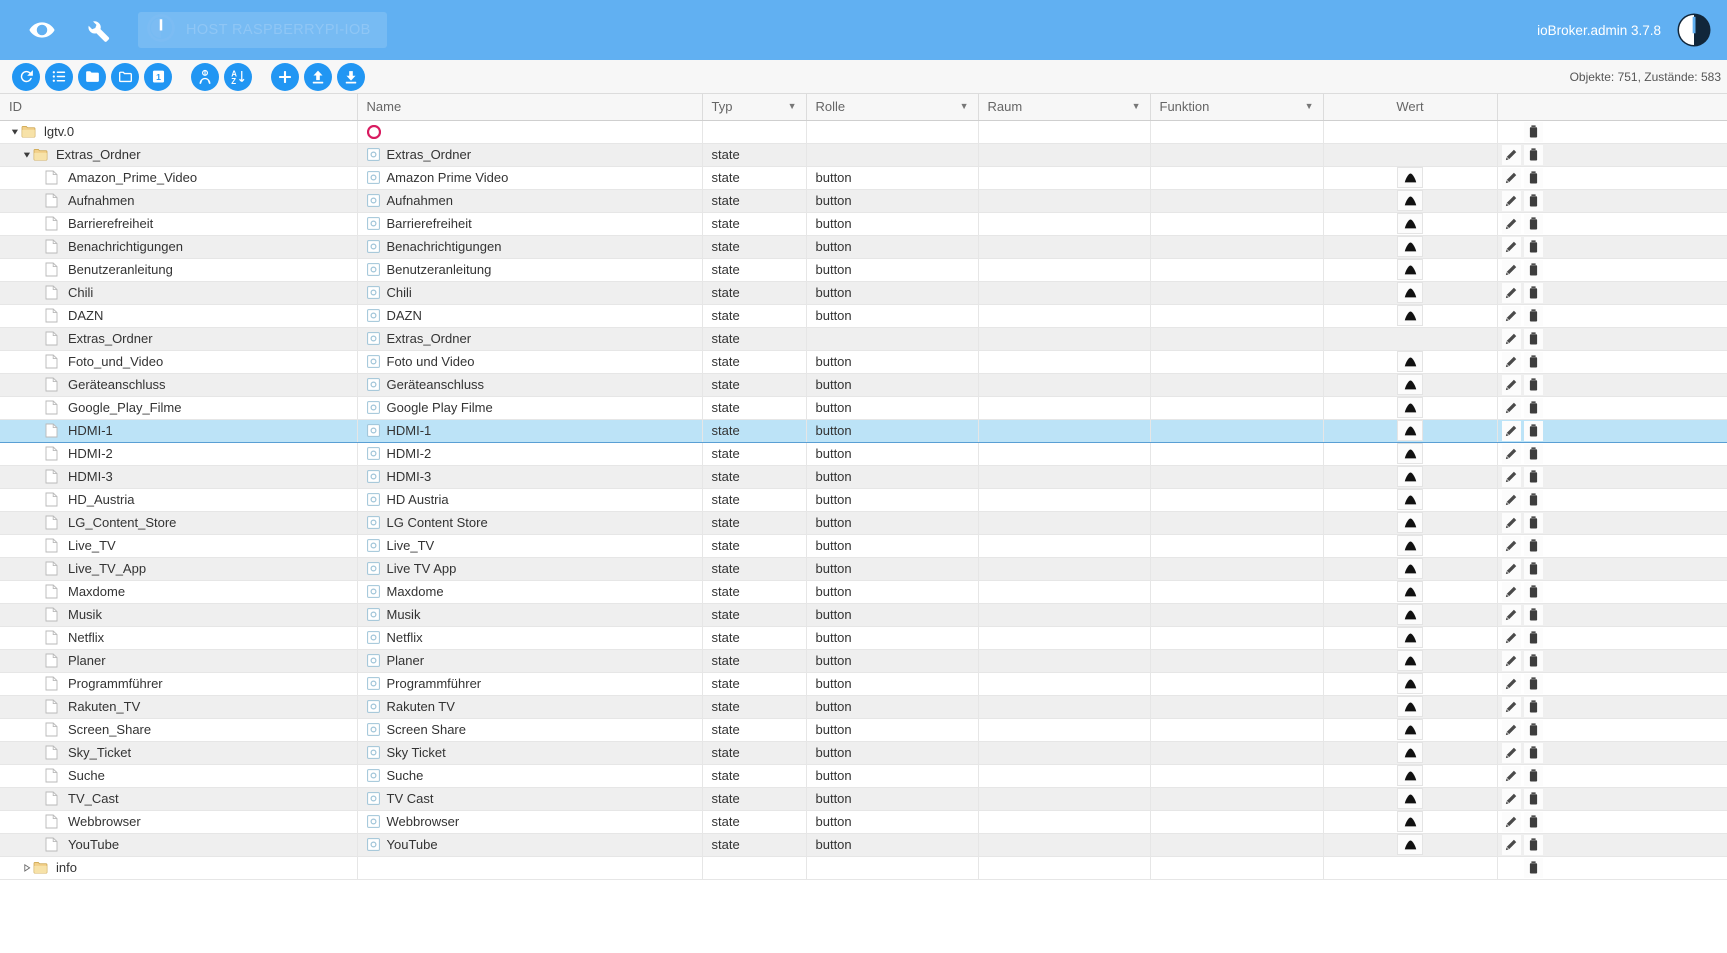 This screenshot has width=1727, height=953. What do you see at coordinates (530, 638) in the screenshot?
I see `cell-name: Netflix` at bounding box center [530, 638].